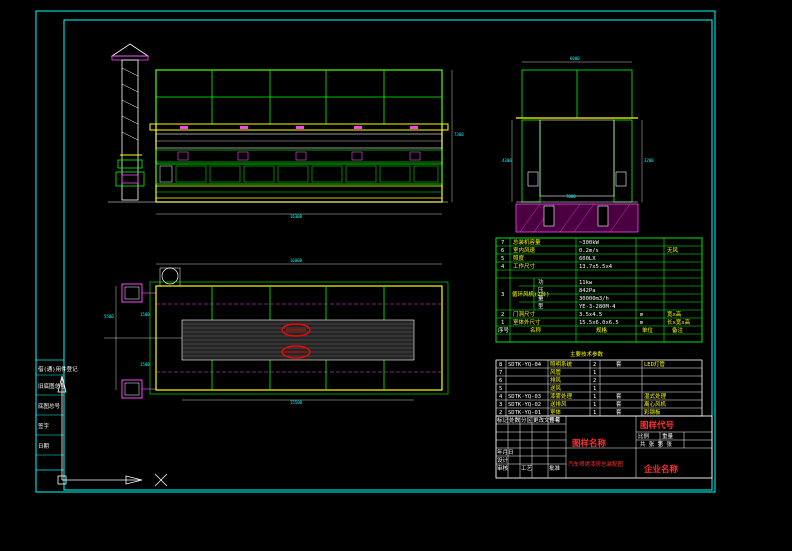 Image resolution: width=792 pixels, height=551 pixels. I want to click on front-height-dim: 7300, so click(459, 134).